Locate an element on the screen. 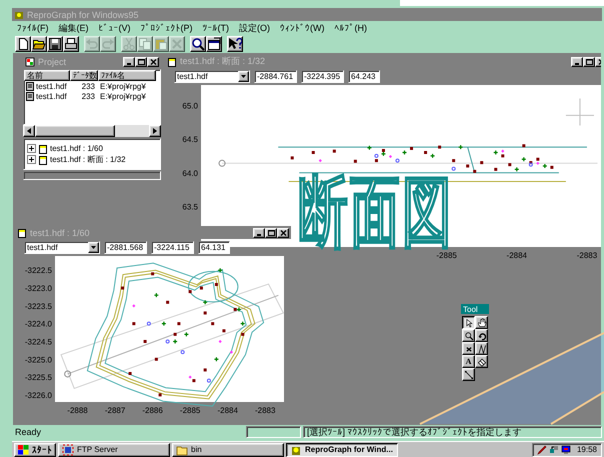 The image size is (604, 457). menu-item: ﾋﾞｭｰ(V) is located at coordinates (115, 28).